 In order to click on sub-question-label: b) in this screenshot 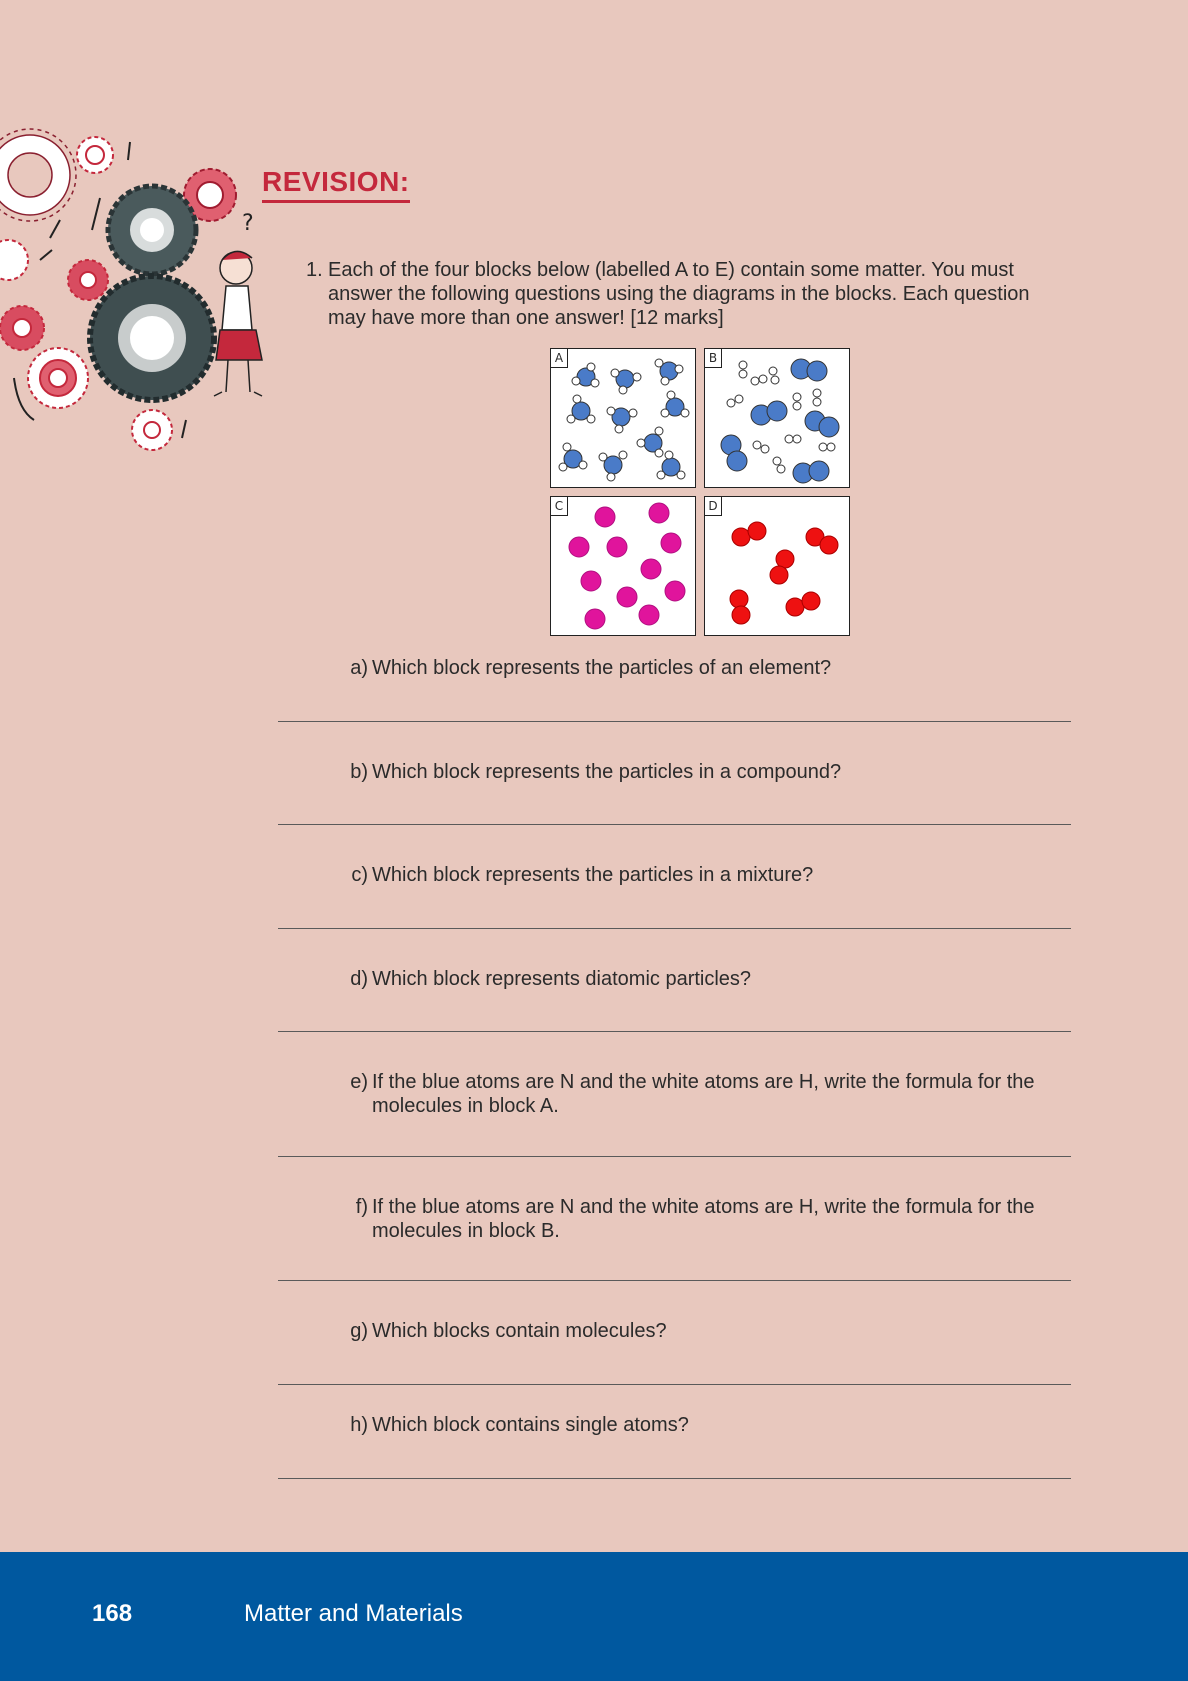, I will do `click(359, 772)`.